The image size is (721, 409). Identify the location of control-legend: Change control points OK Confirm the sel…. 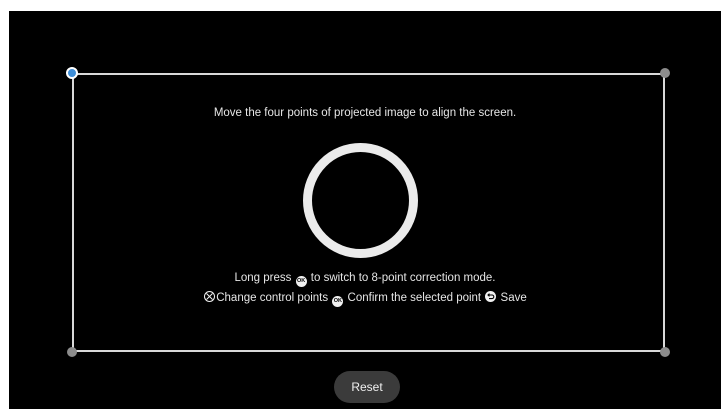
(365, 299).